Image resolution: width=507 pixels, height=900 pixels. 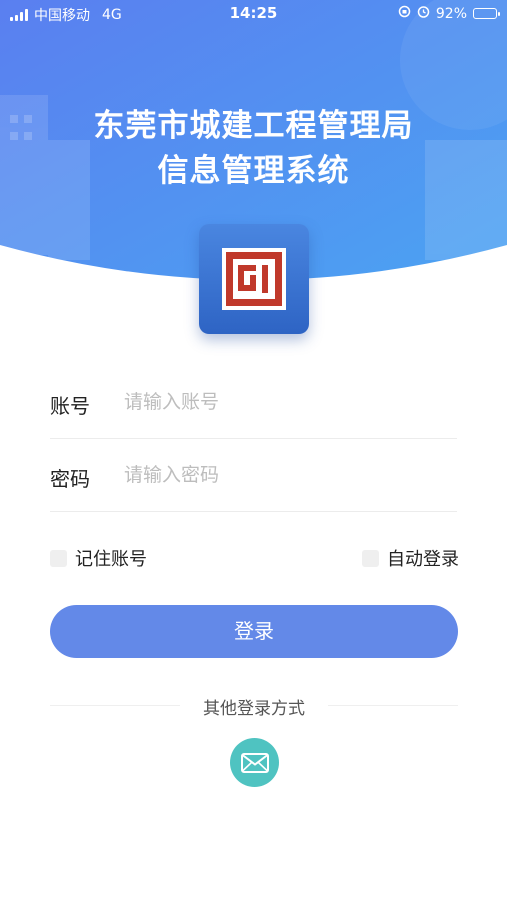 I want to click on account-row: 账号, so click(x=253, y=403).